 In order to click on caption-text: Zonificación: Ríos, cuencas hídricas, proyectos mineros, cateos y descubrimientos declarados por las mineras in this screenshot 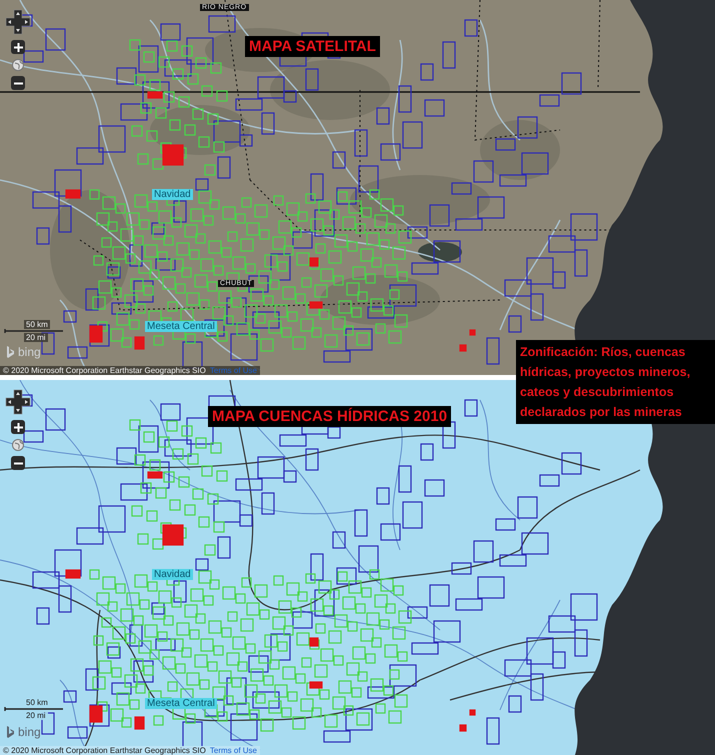, I will do `click(615, 382)`.